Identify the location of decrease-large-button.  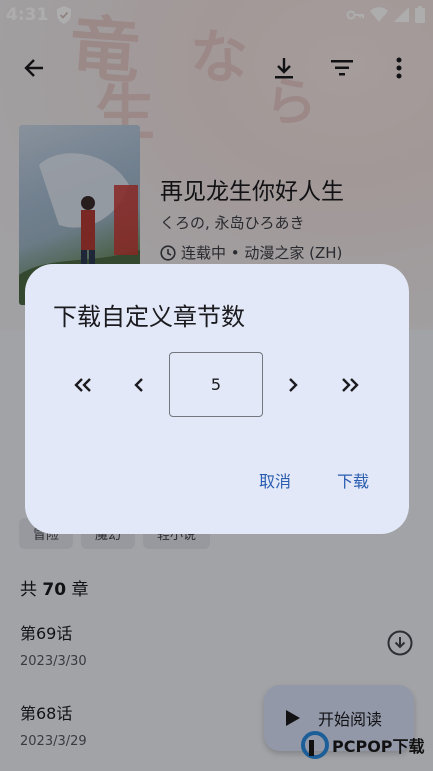
(83, 385).